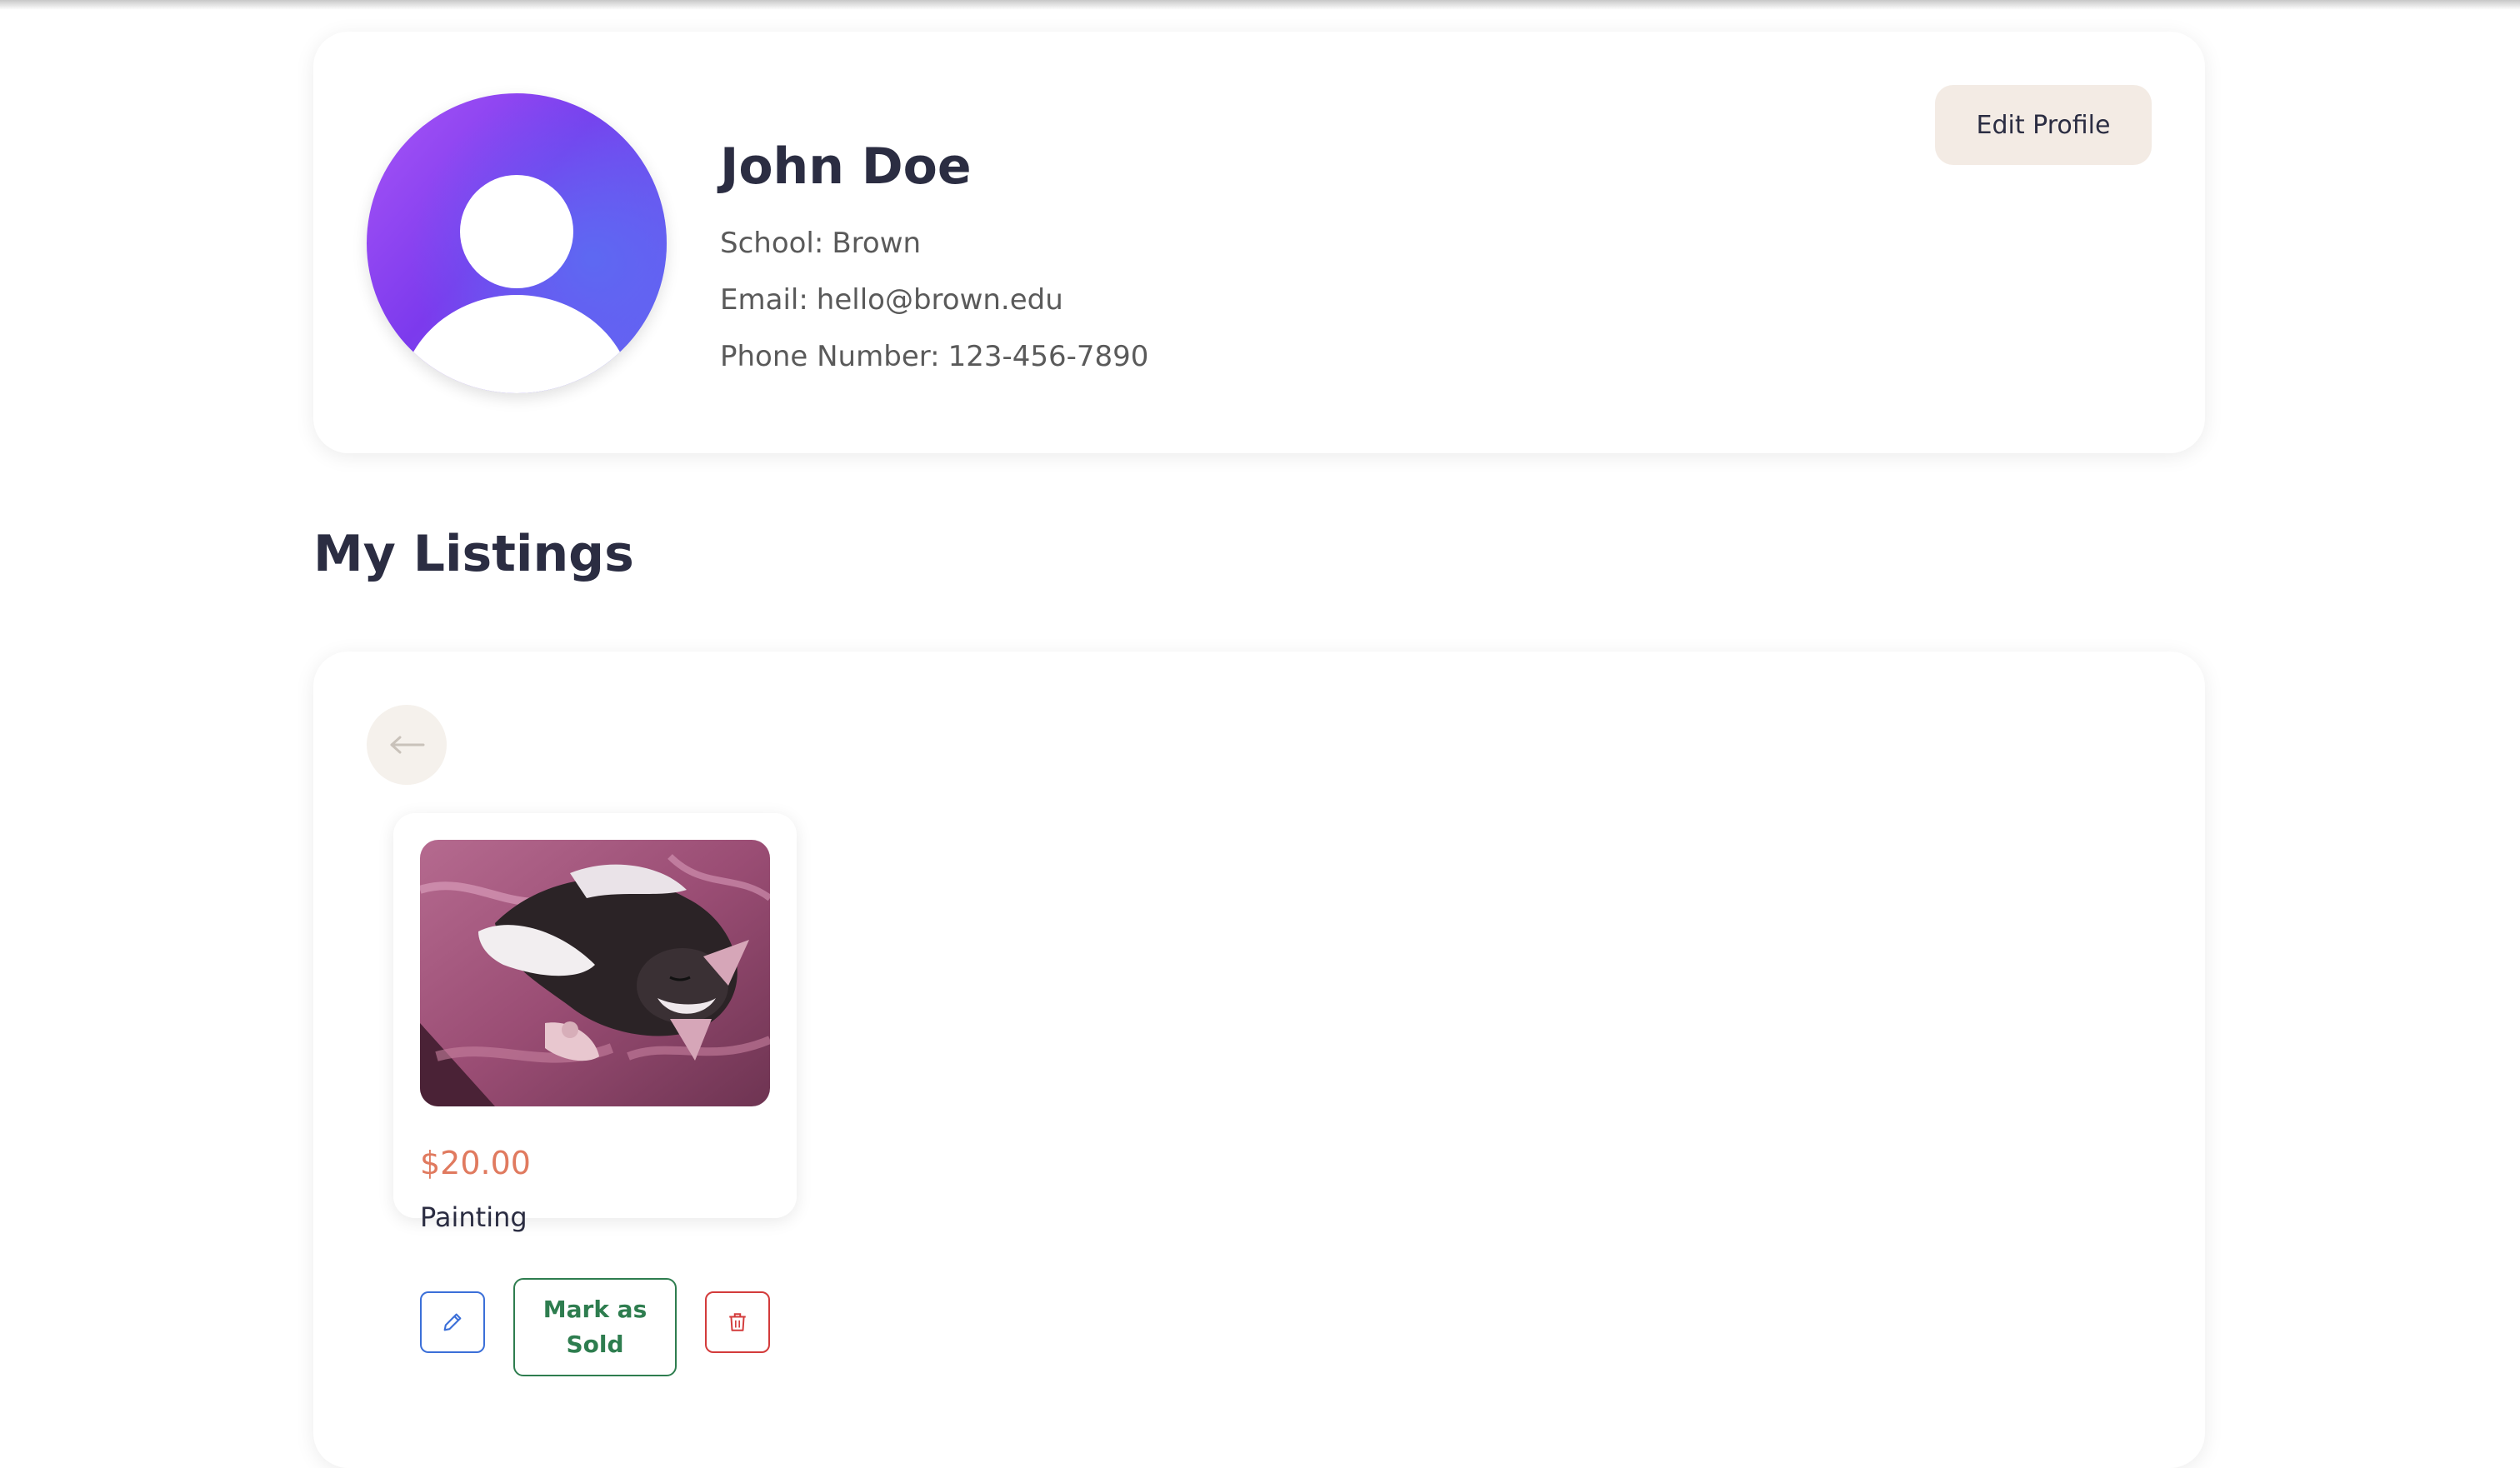 This screenshot has width=2520, height=1468. Describe the element at coordinates (1260, 5) in the screenshot. I see `top-shadow` at that location.